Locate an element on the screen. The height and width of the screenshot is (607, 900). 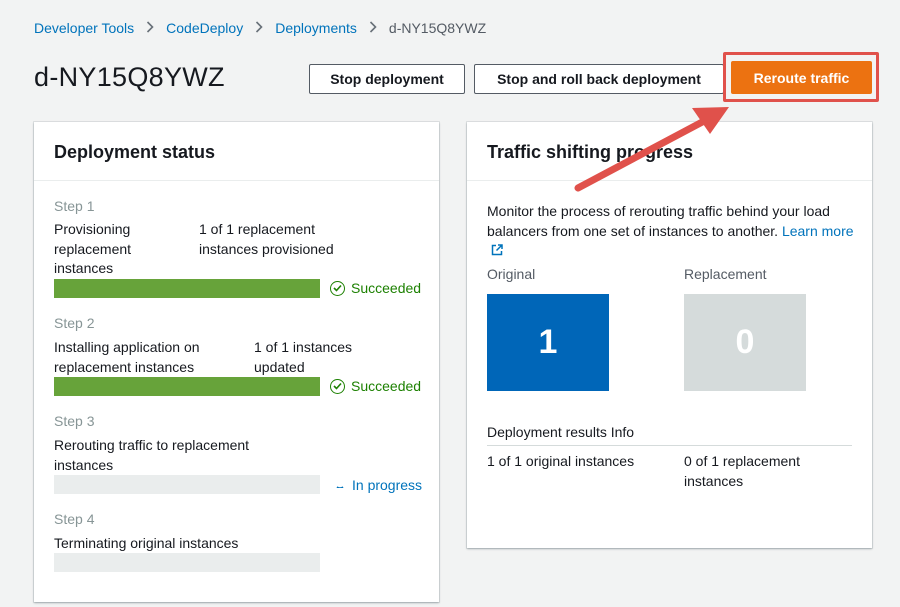
step-4-label: Step 4 is located at coordinates (74, 519).